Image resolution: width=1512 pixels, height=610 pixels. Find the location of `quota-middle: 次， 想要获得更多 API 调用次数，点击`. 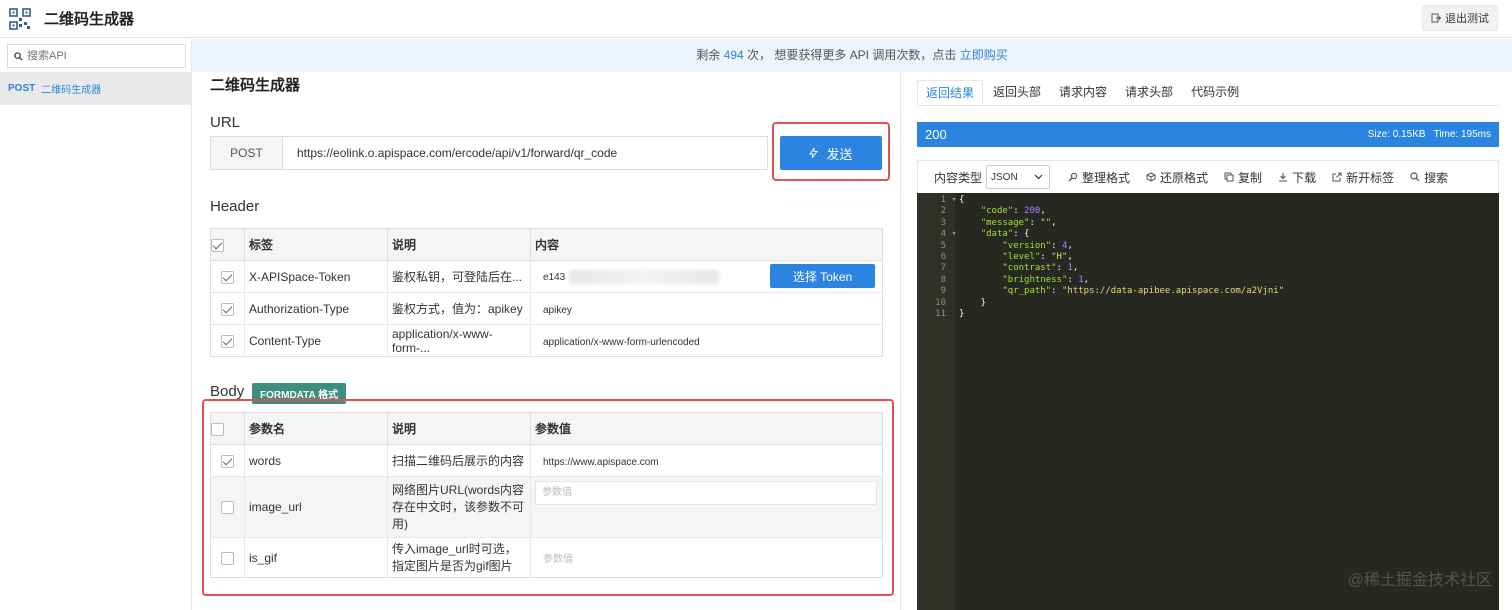

quota-middle: 次， 想要获得更多 API 调用次数，点击 is located at coordinates (851, 55).